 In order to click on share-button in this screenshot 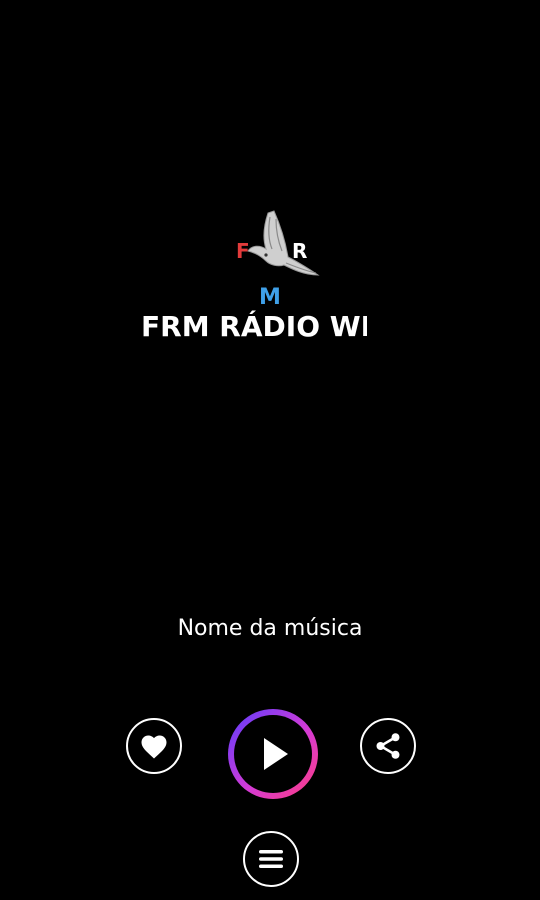, I will do `click(388, 746)`.